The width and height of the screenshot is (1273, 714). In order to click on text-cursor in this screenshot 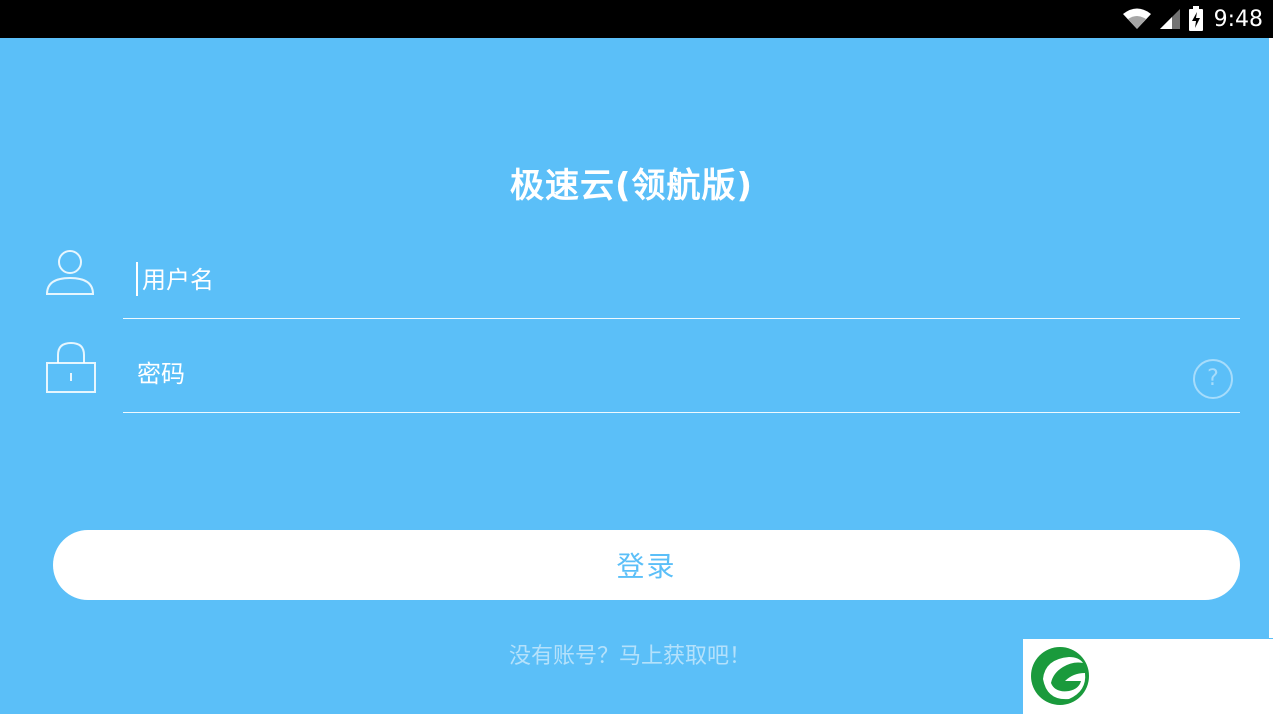, I will do `click(137, 279)`.